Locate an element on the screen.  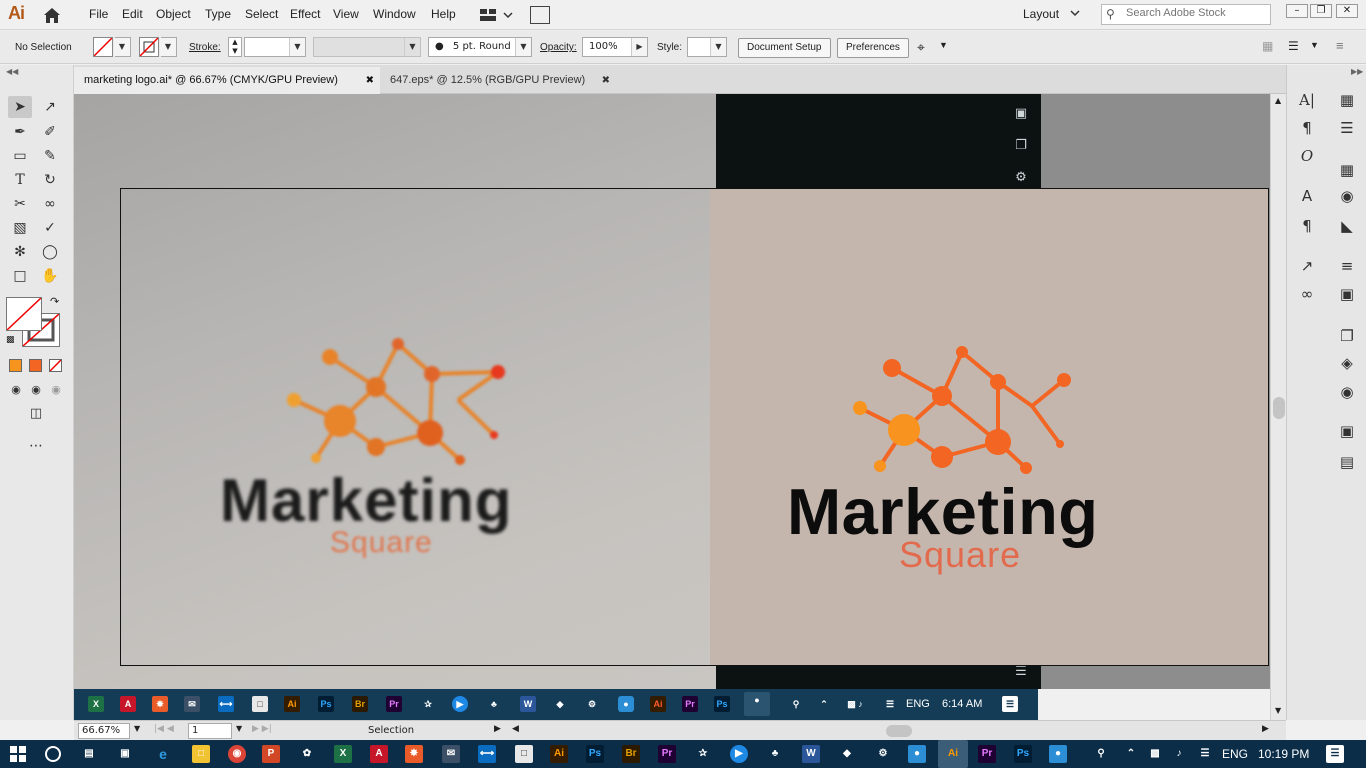
panel-options-icon: ≡ is located at coordinates (1340, 45).